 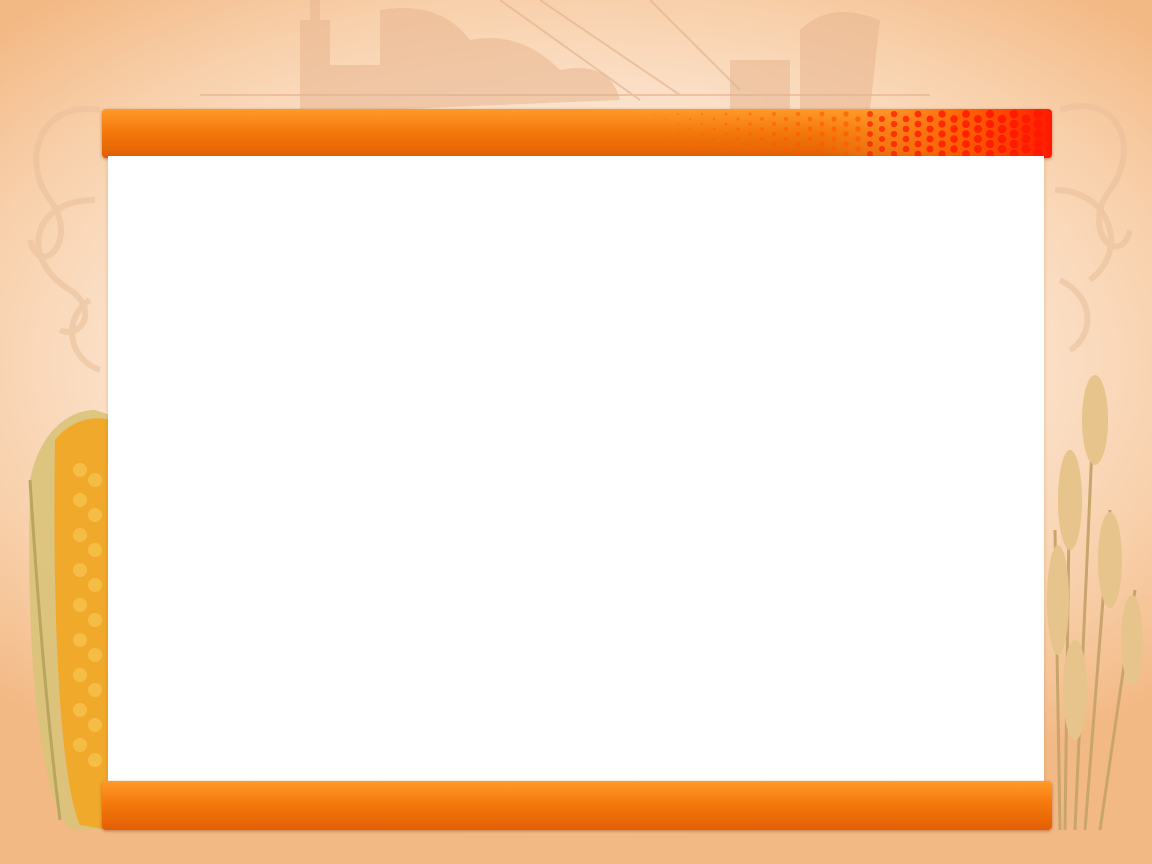 What do you see at coordinates (64, 239) in the screenshot?
I see `left-swirl-ornament` at bounding box center [64, 239].